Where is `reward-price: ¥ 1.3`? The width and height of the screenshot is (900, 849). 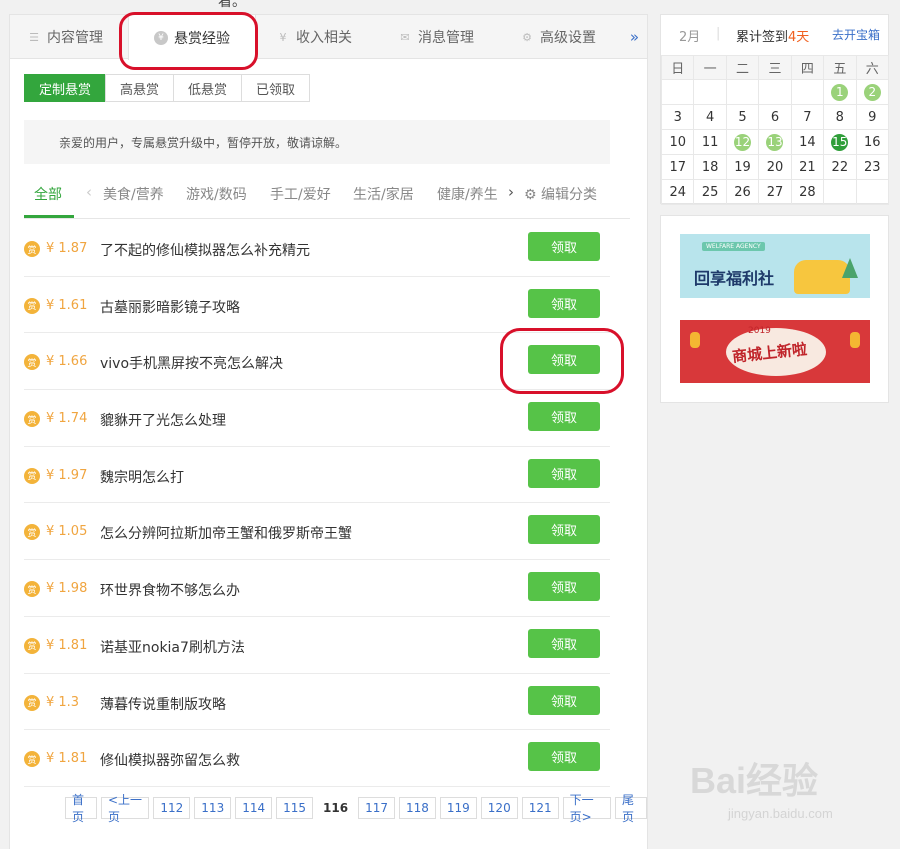 reward-price: ¥ 1.3 is located at coordinates (63, 702).